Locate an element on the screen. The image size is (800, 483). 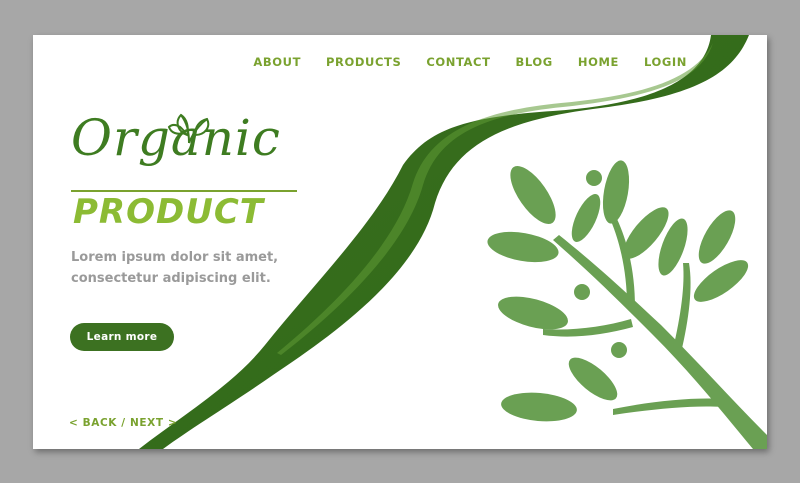
logo-organic-text: Organic is located at coordinates (176, 138).